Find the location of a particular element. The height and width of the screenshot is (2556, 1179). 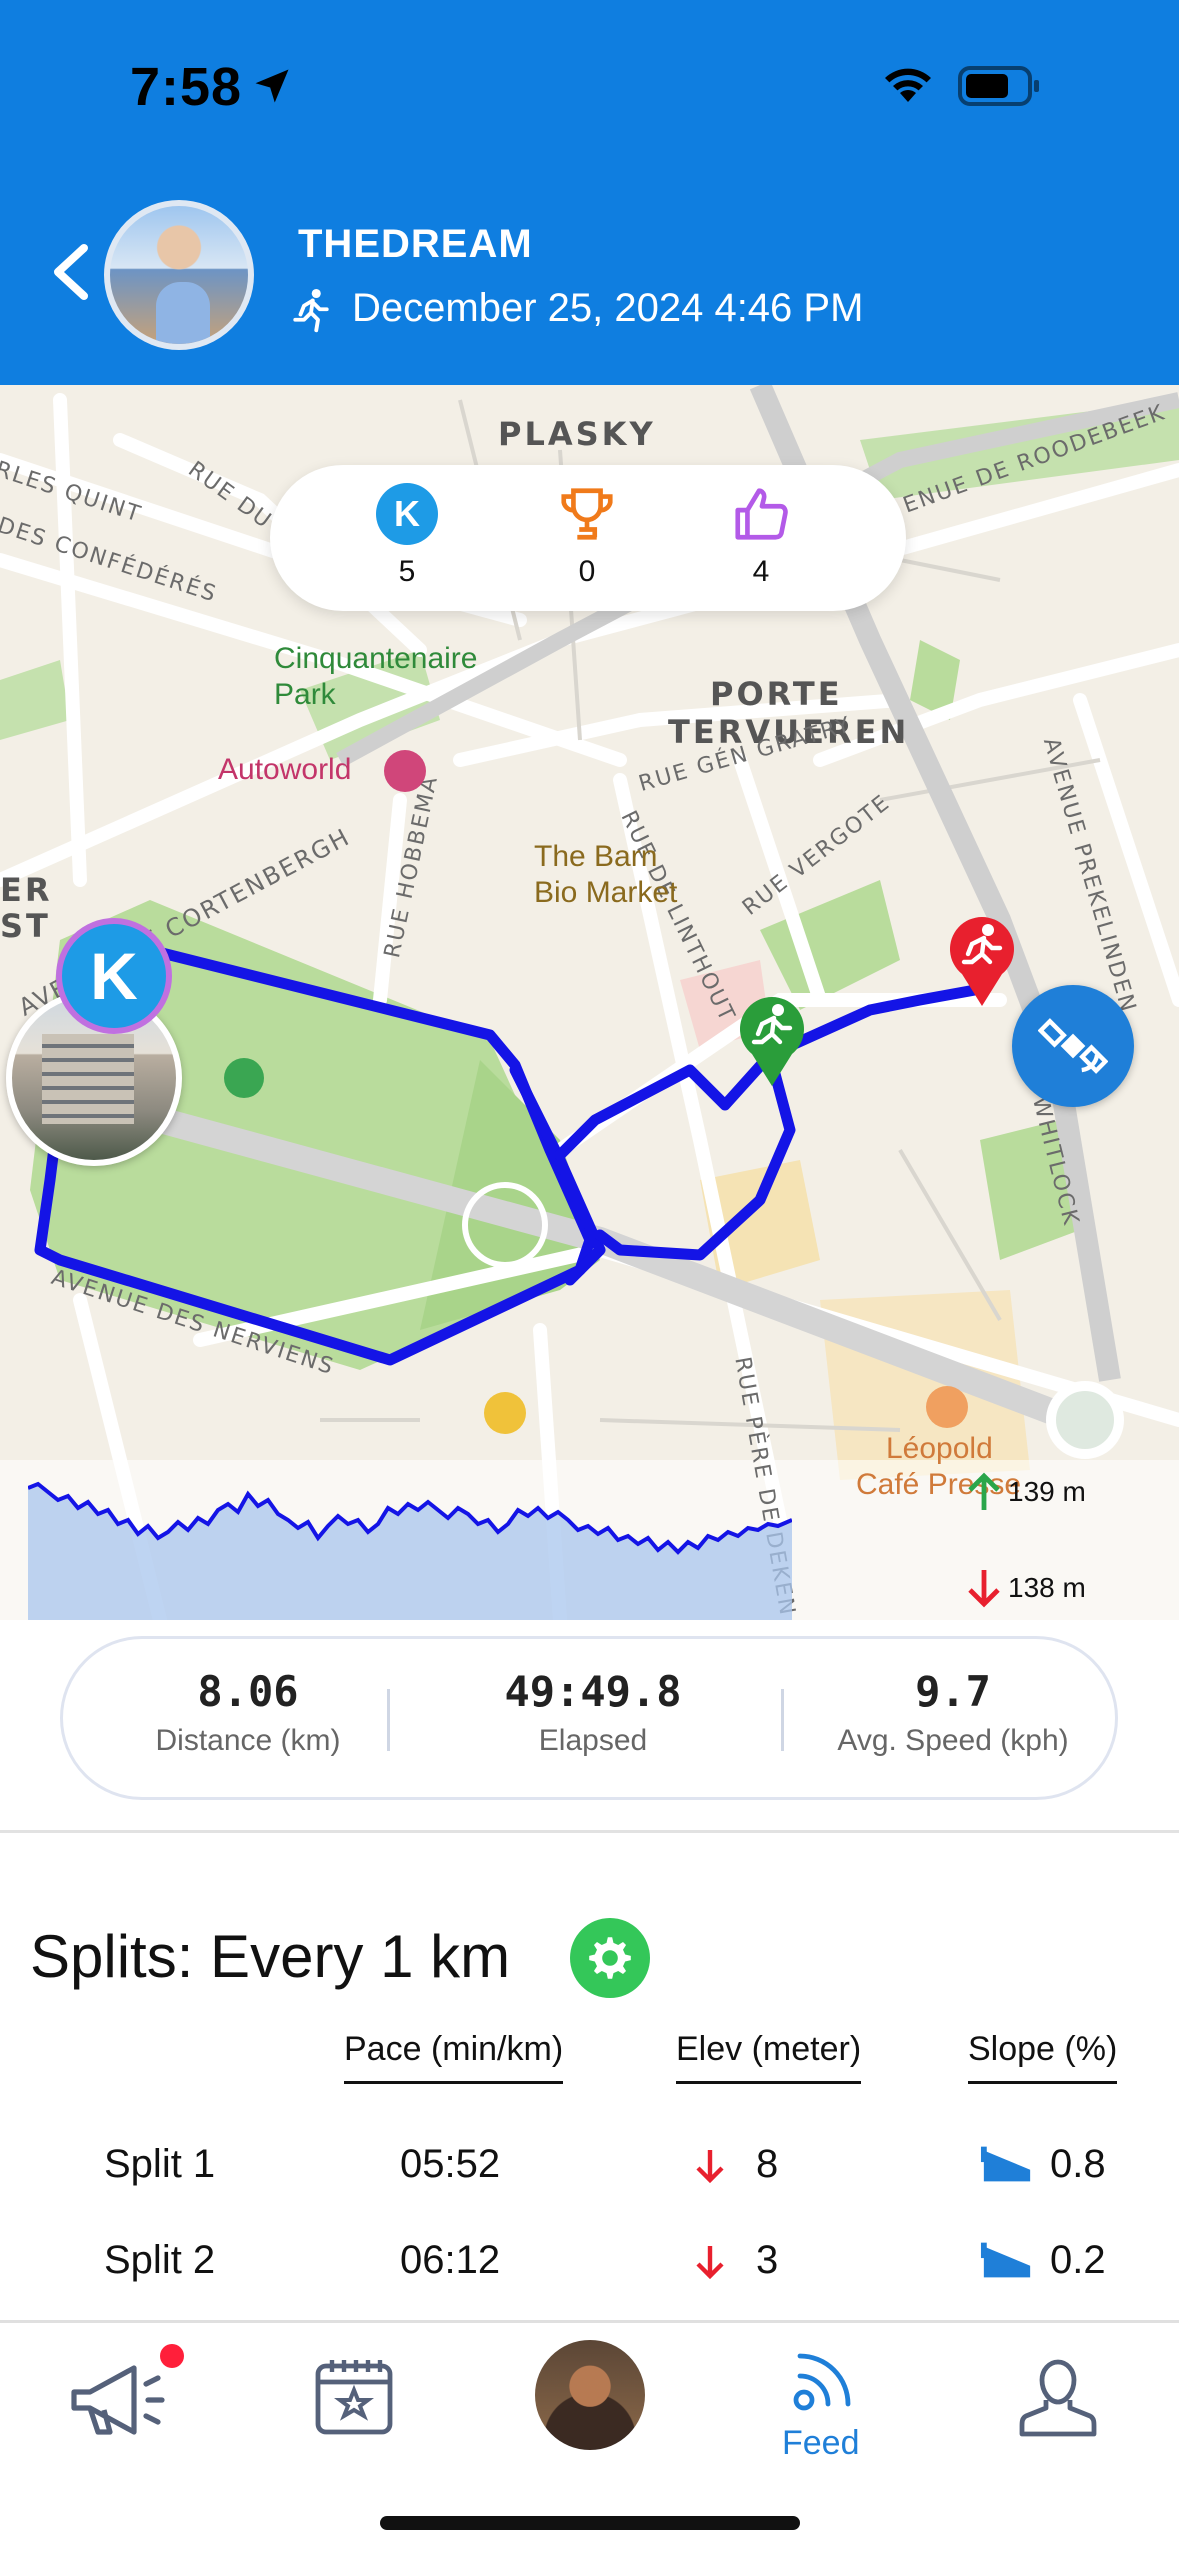

map-label-plasky: PLASKY is located at coordinates (577, 434).